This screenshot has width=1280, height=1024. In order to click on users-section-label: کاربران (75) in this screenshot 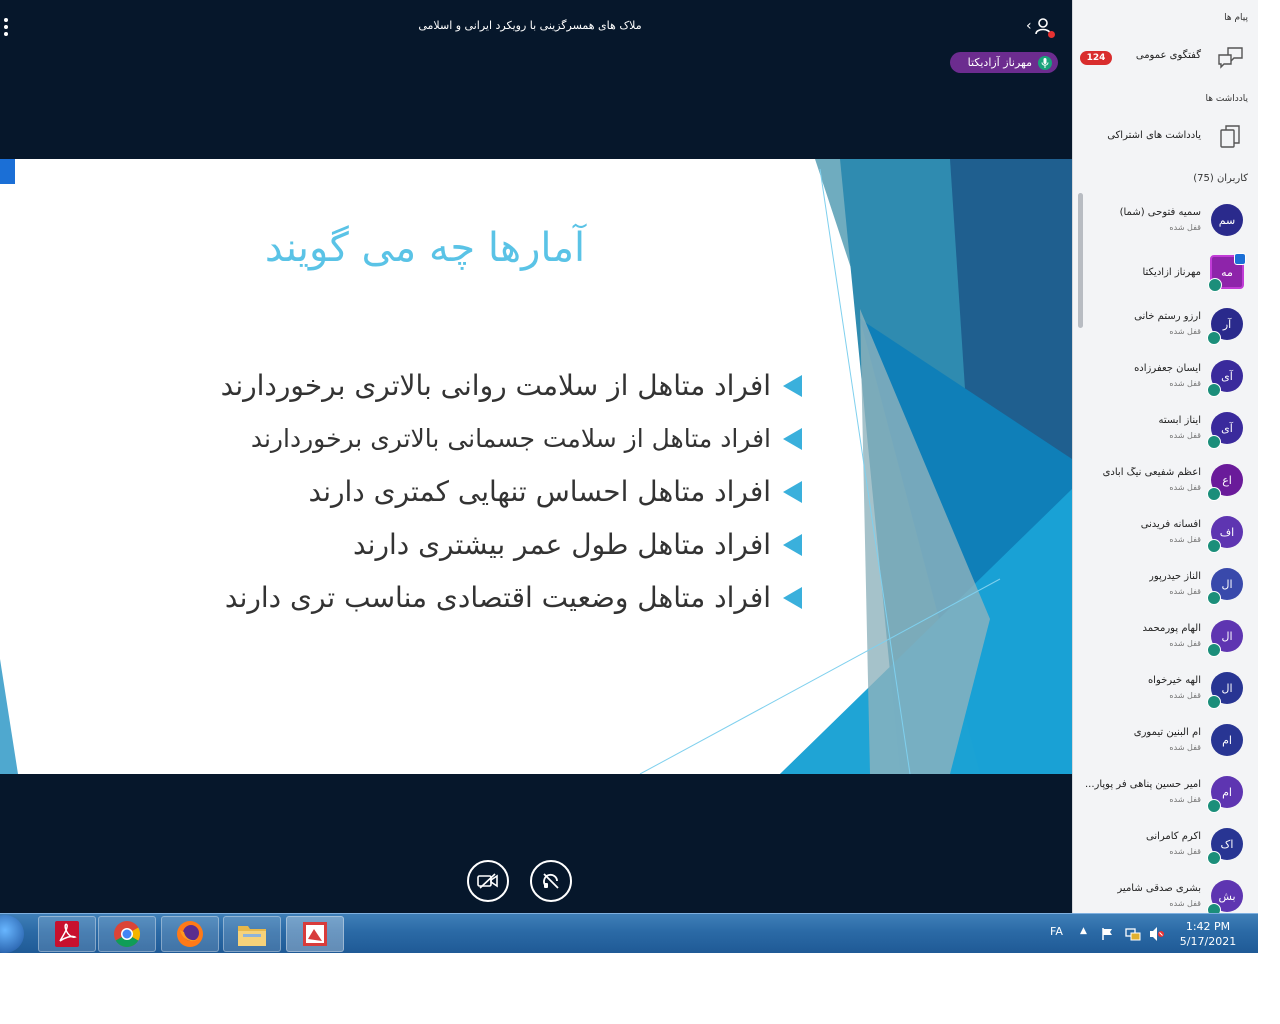, I will do `click(1220, 178)`.